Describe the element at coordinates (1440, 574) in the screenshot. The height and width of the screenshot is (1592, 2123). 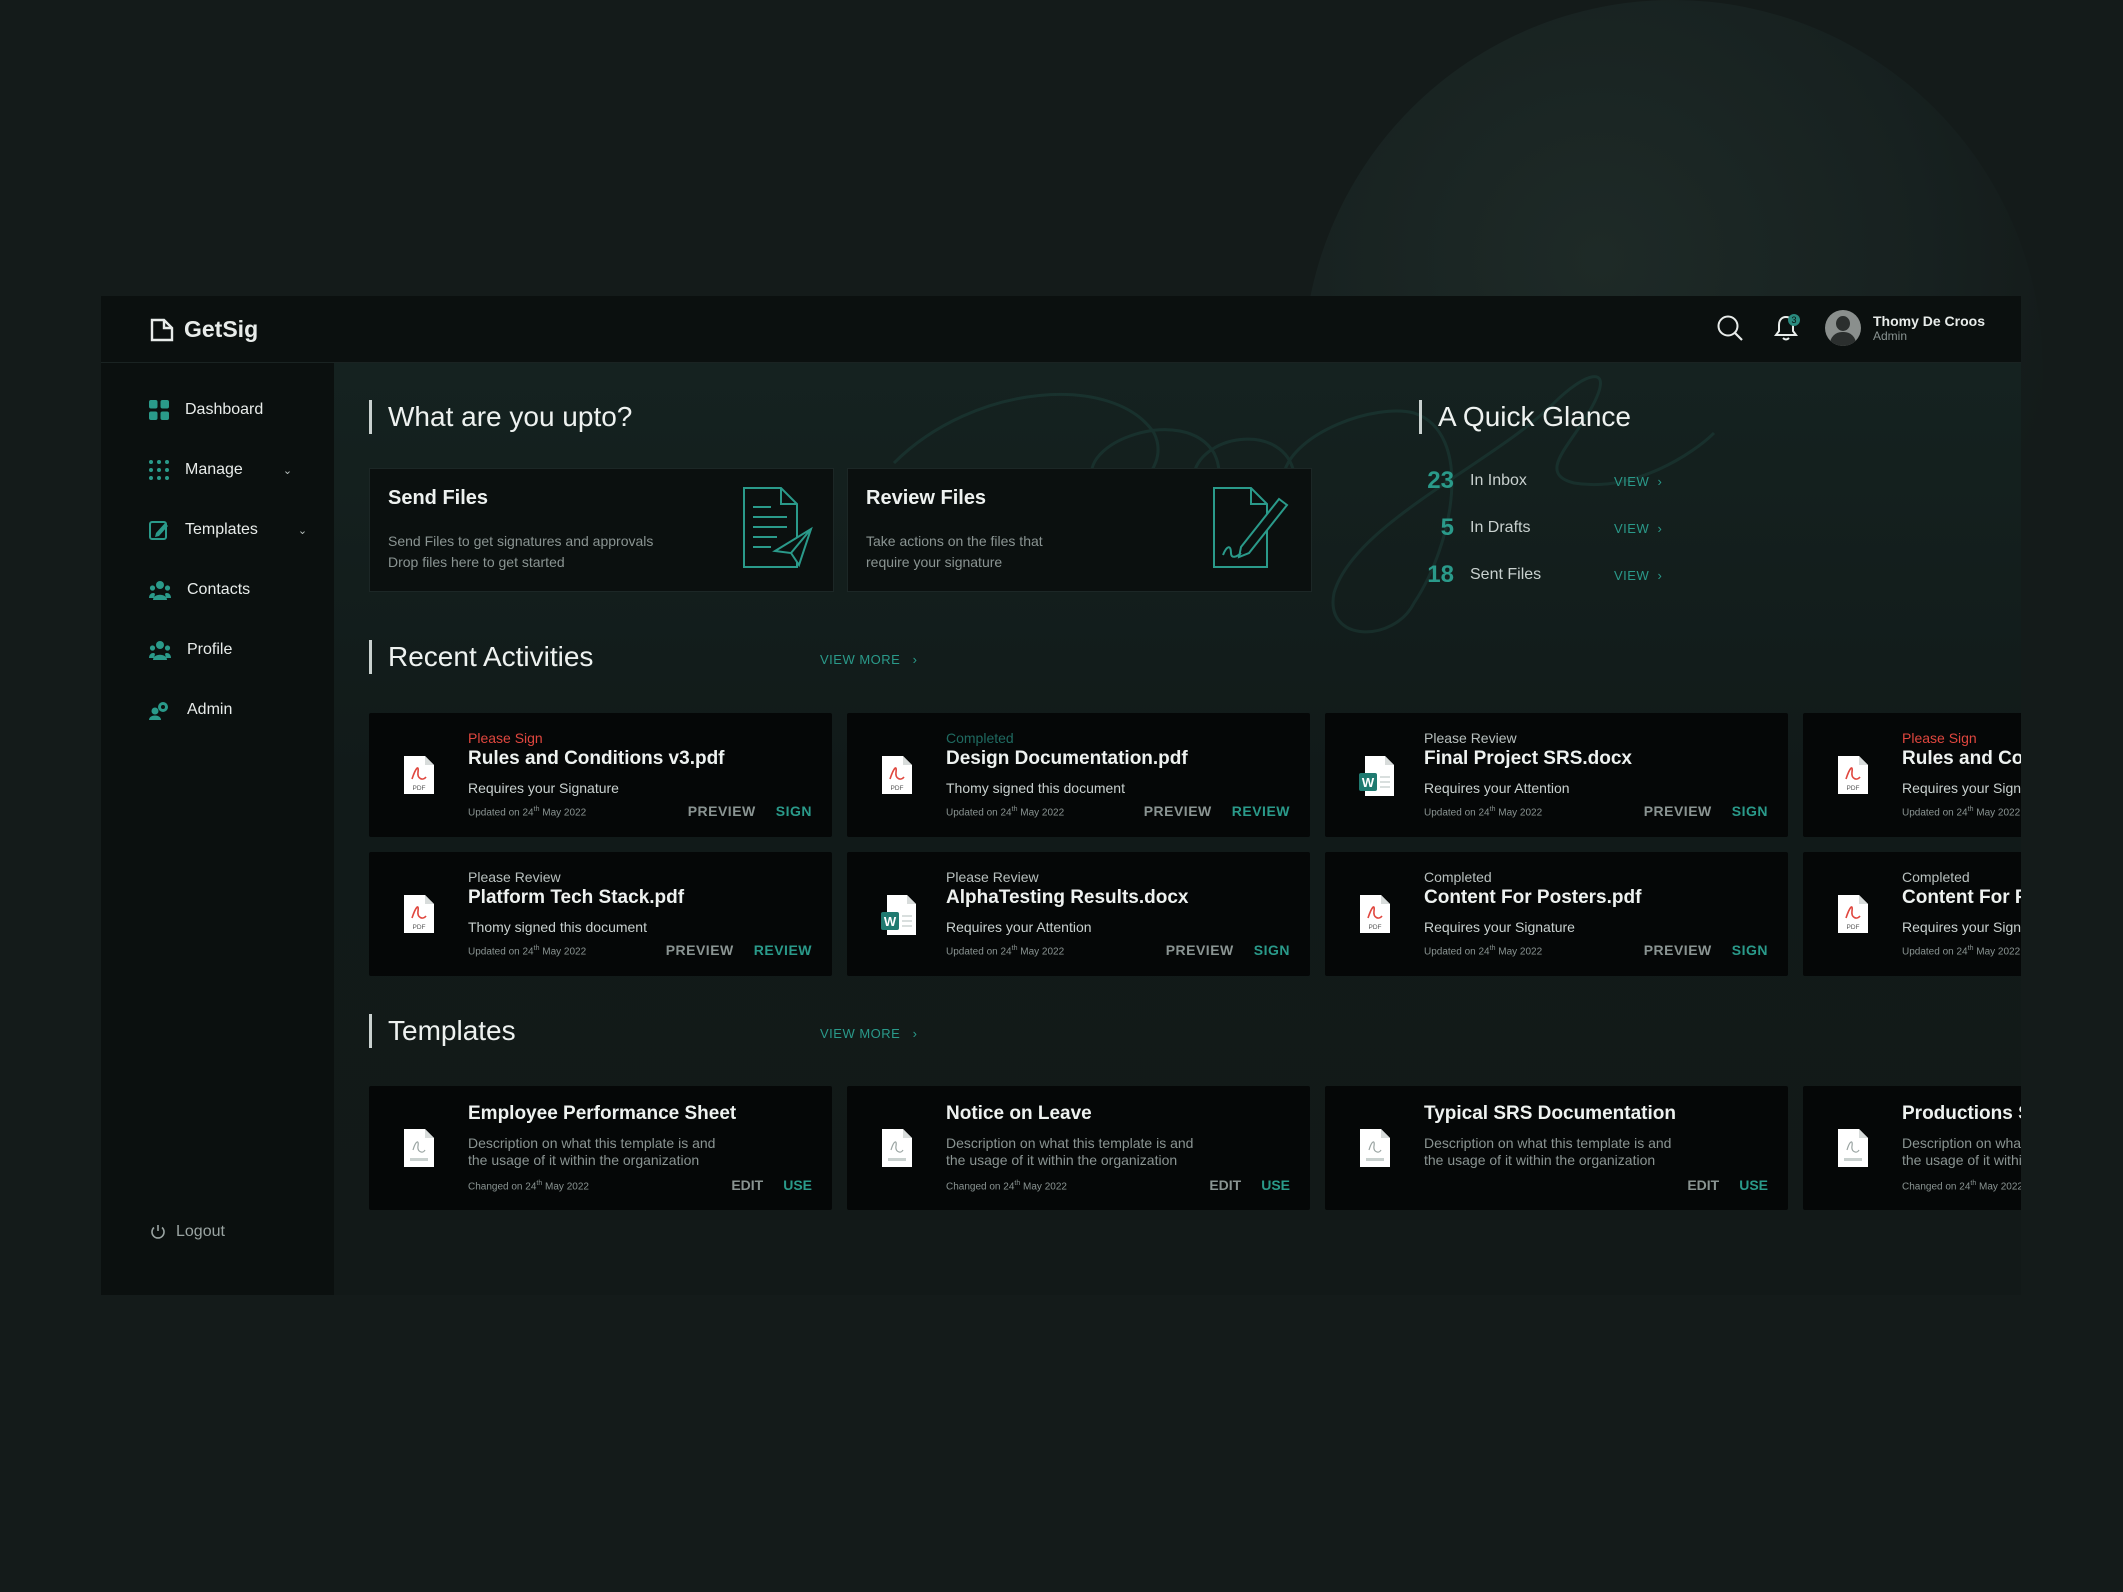
I see `glance-count: 18` at that location.